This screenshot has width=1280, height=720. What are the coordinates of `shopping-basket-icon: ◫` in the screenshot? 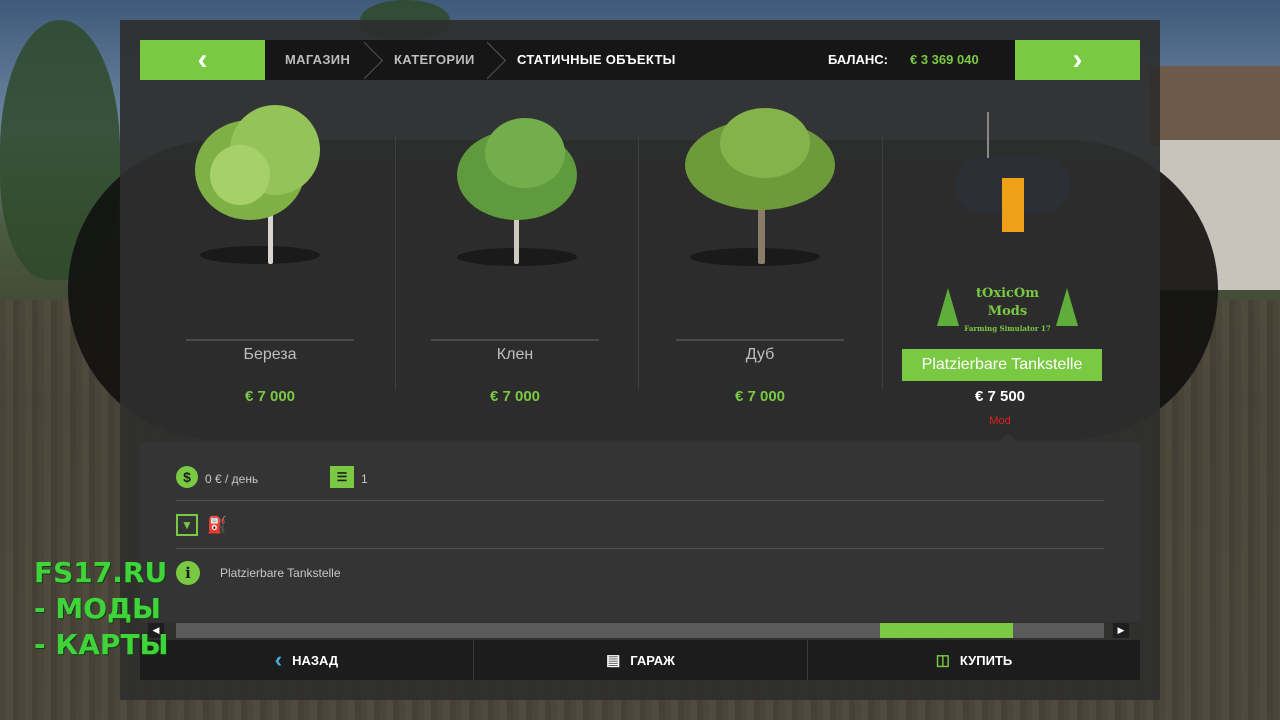 It's located at (942, 660).